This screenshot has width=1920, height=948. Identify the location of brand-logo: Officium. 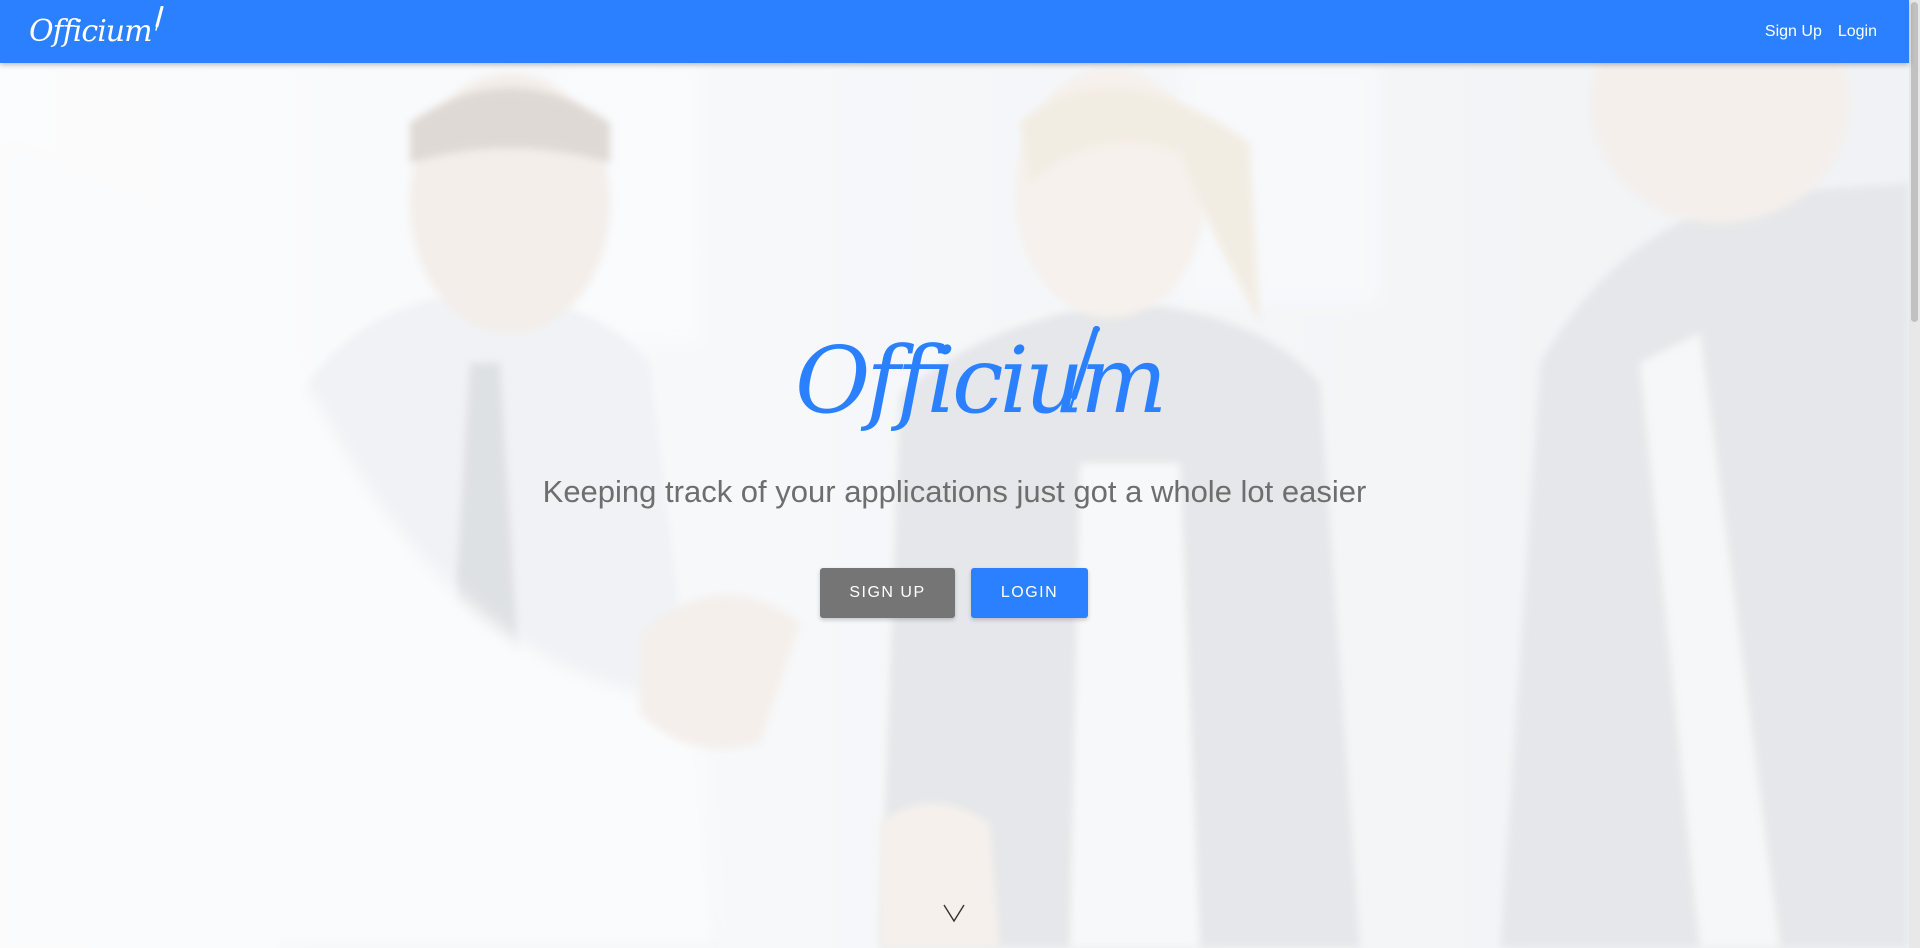
(96, 30).